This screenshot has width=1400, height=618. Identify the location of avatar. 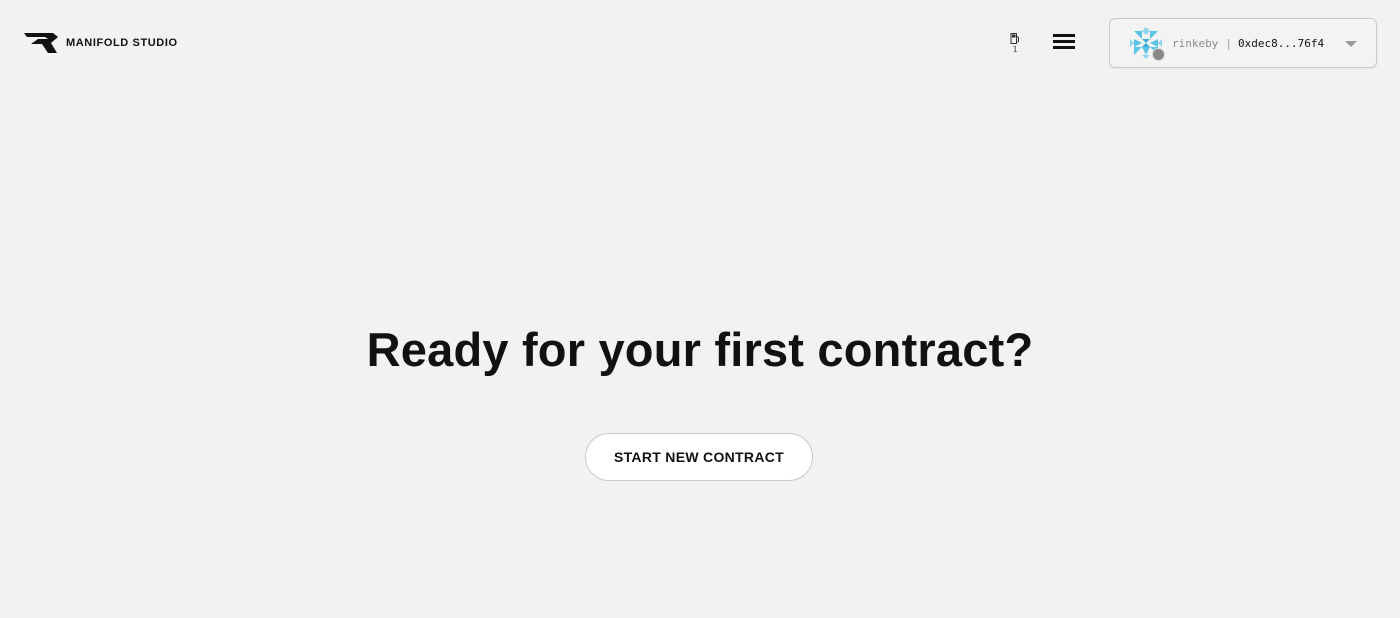
(1147, 44).